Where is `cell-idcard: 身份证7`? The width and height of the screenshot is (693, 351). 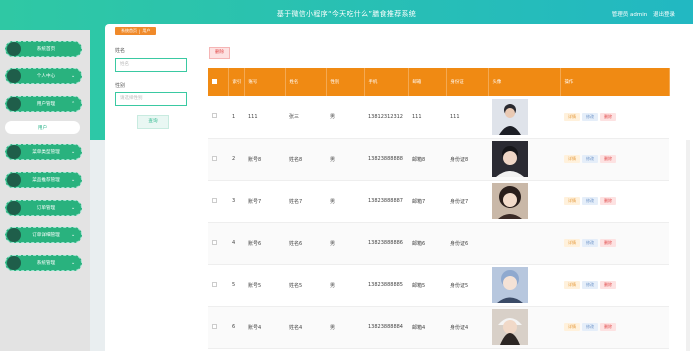
cell-idcard: 身份证7 is located at coordinates (467, 201).